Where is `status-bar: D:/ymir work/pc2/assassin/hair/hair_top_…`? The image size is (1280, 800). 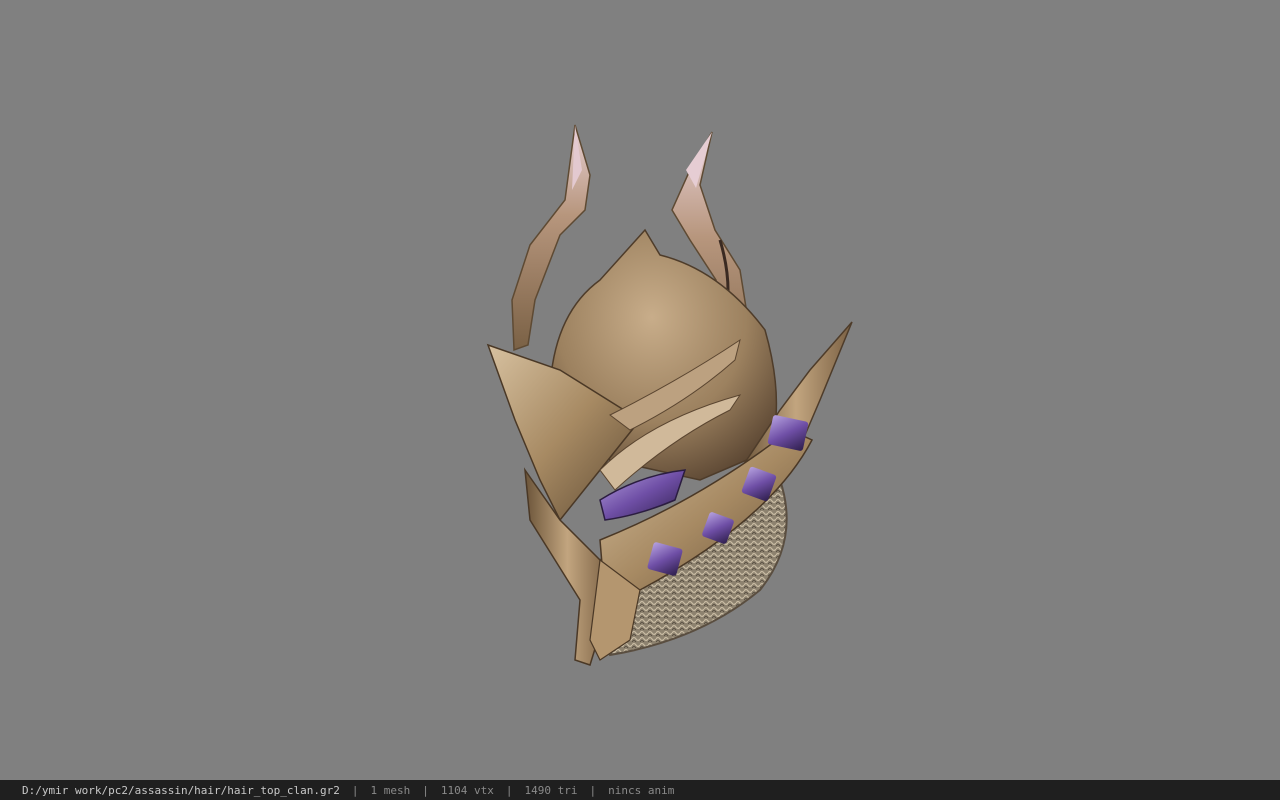 status-bar: D:/ymir work/pc2/assassin/hair/hair_top_… is located at coordinates (640, 790).